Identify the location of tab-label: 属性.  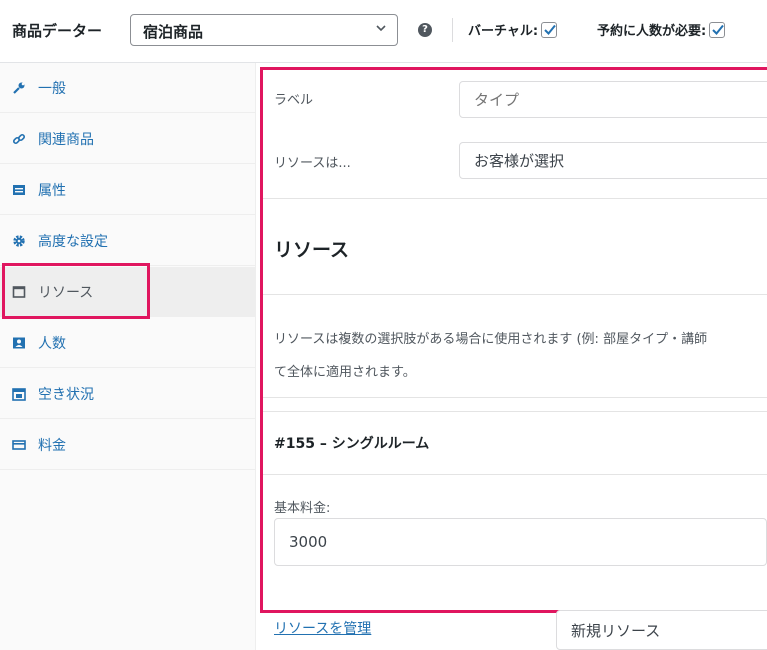
(52, 190).